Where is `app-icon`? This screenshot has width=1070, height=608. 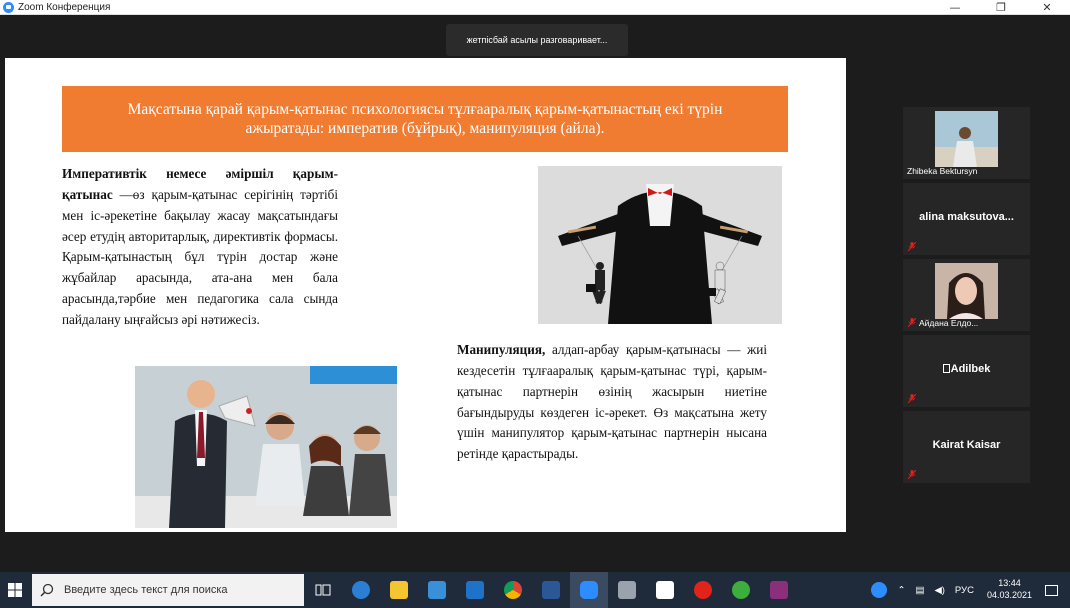 app-icon is located at coordinates (627, 590).